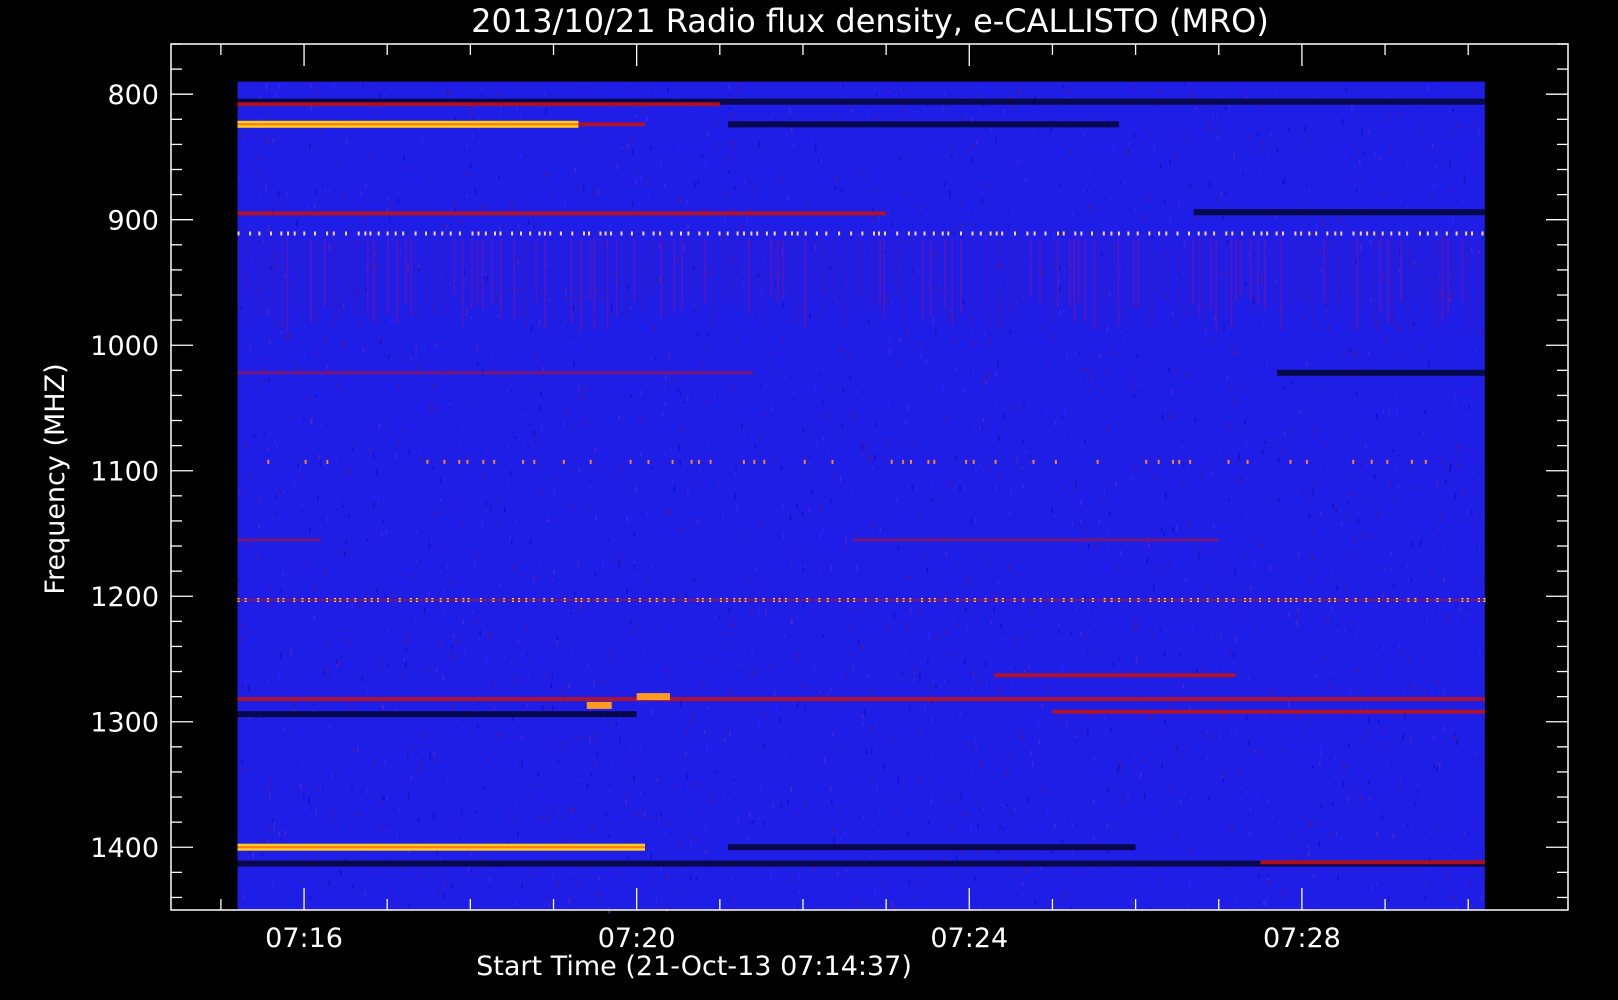  Describe the element at coordinates (133, 221) in the screenshot. I see `y-tick-label: 900` at that location.